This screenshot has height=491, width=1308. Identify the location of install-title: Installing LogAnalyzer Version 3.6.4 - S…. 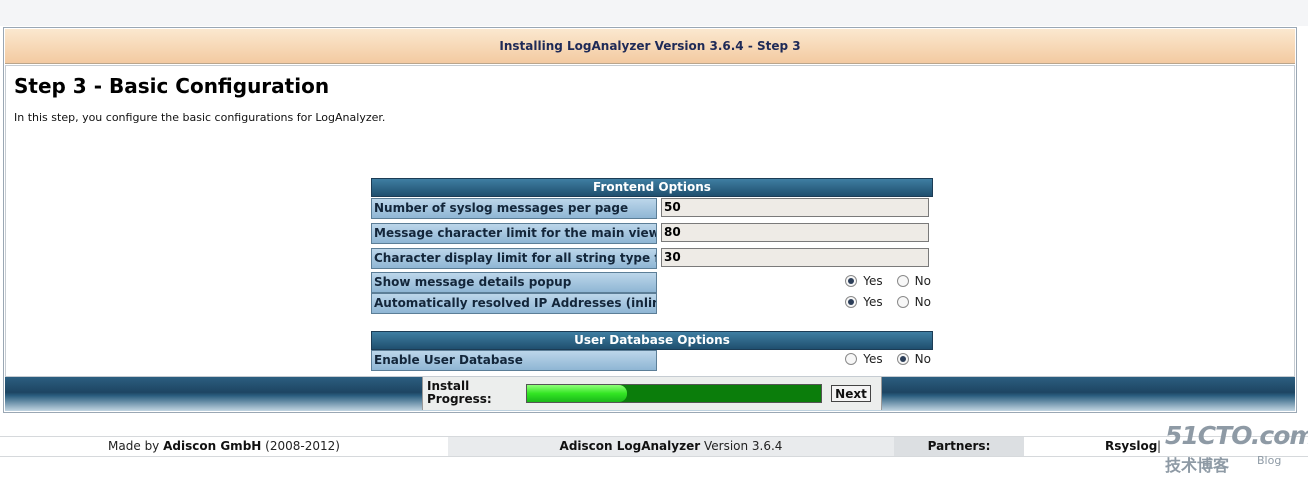
(650, 46).